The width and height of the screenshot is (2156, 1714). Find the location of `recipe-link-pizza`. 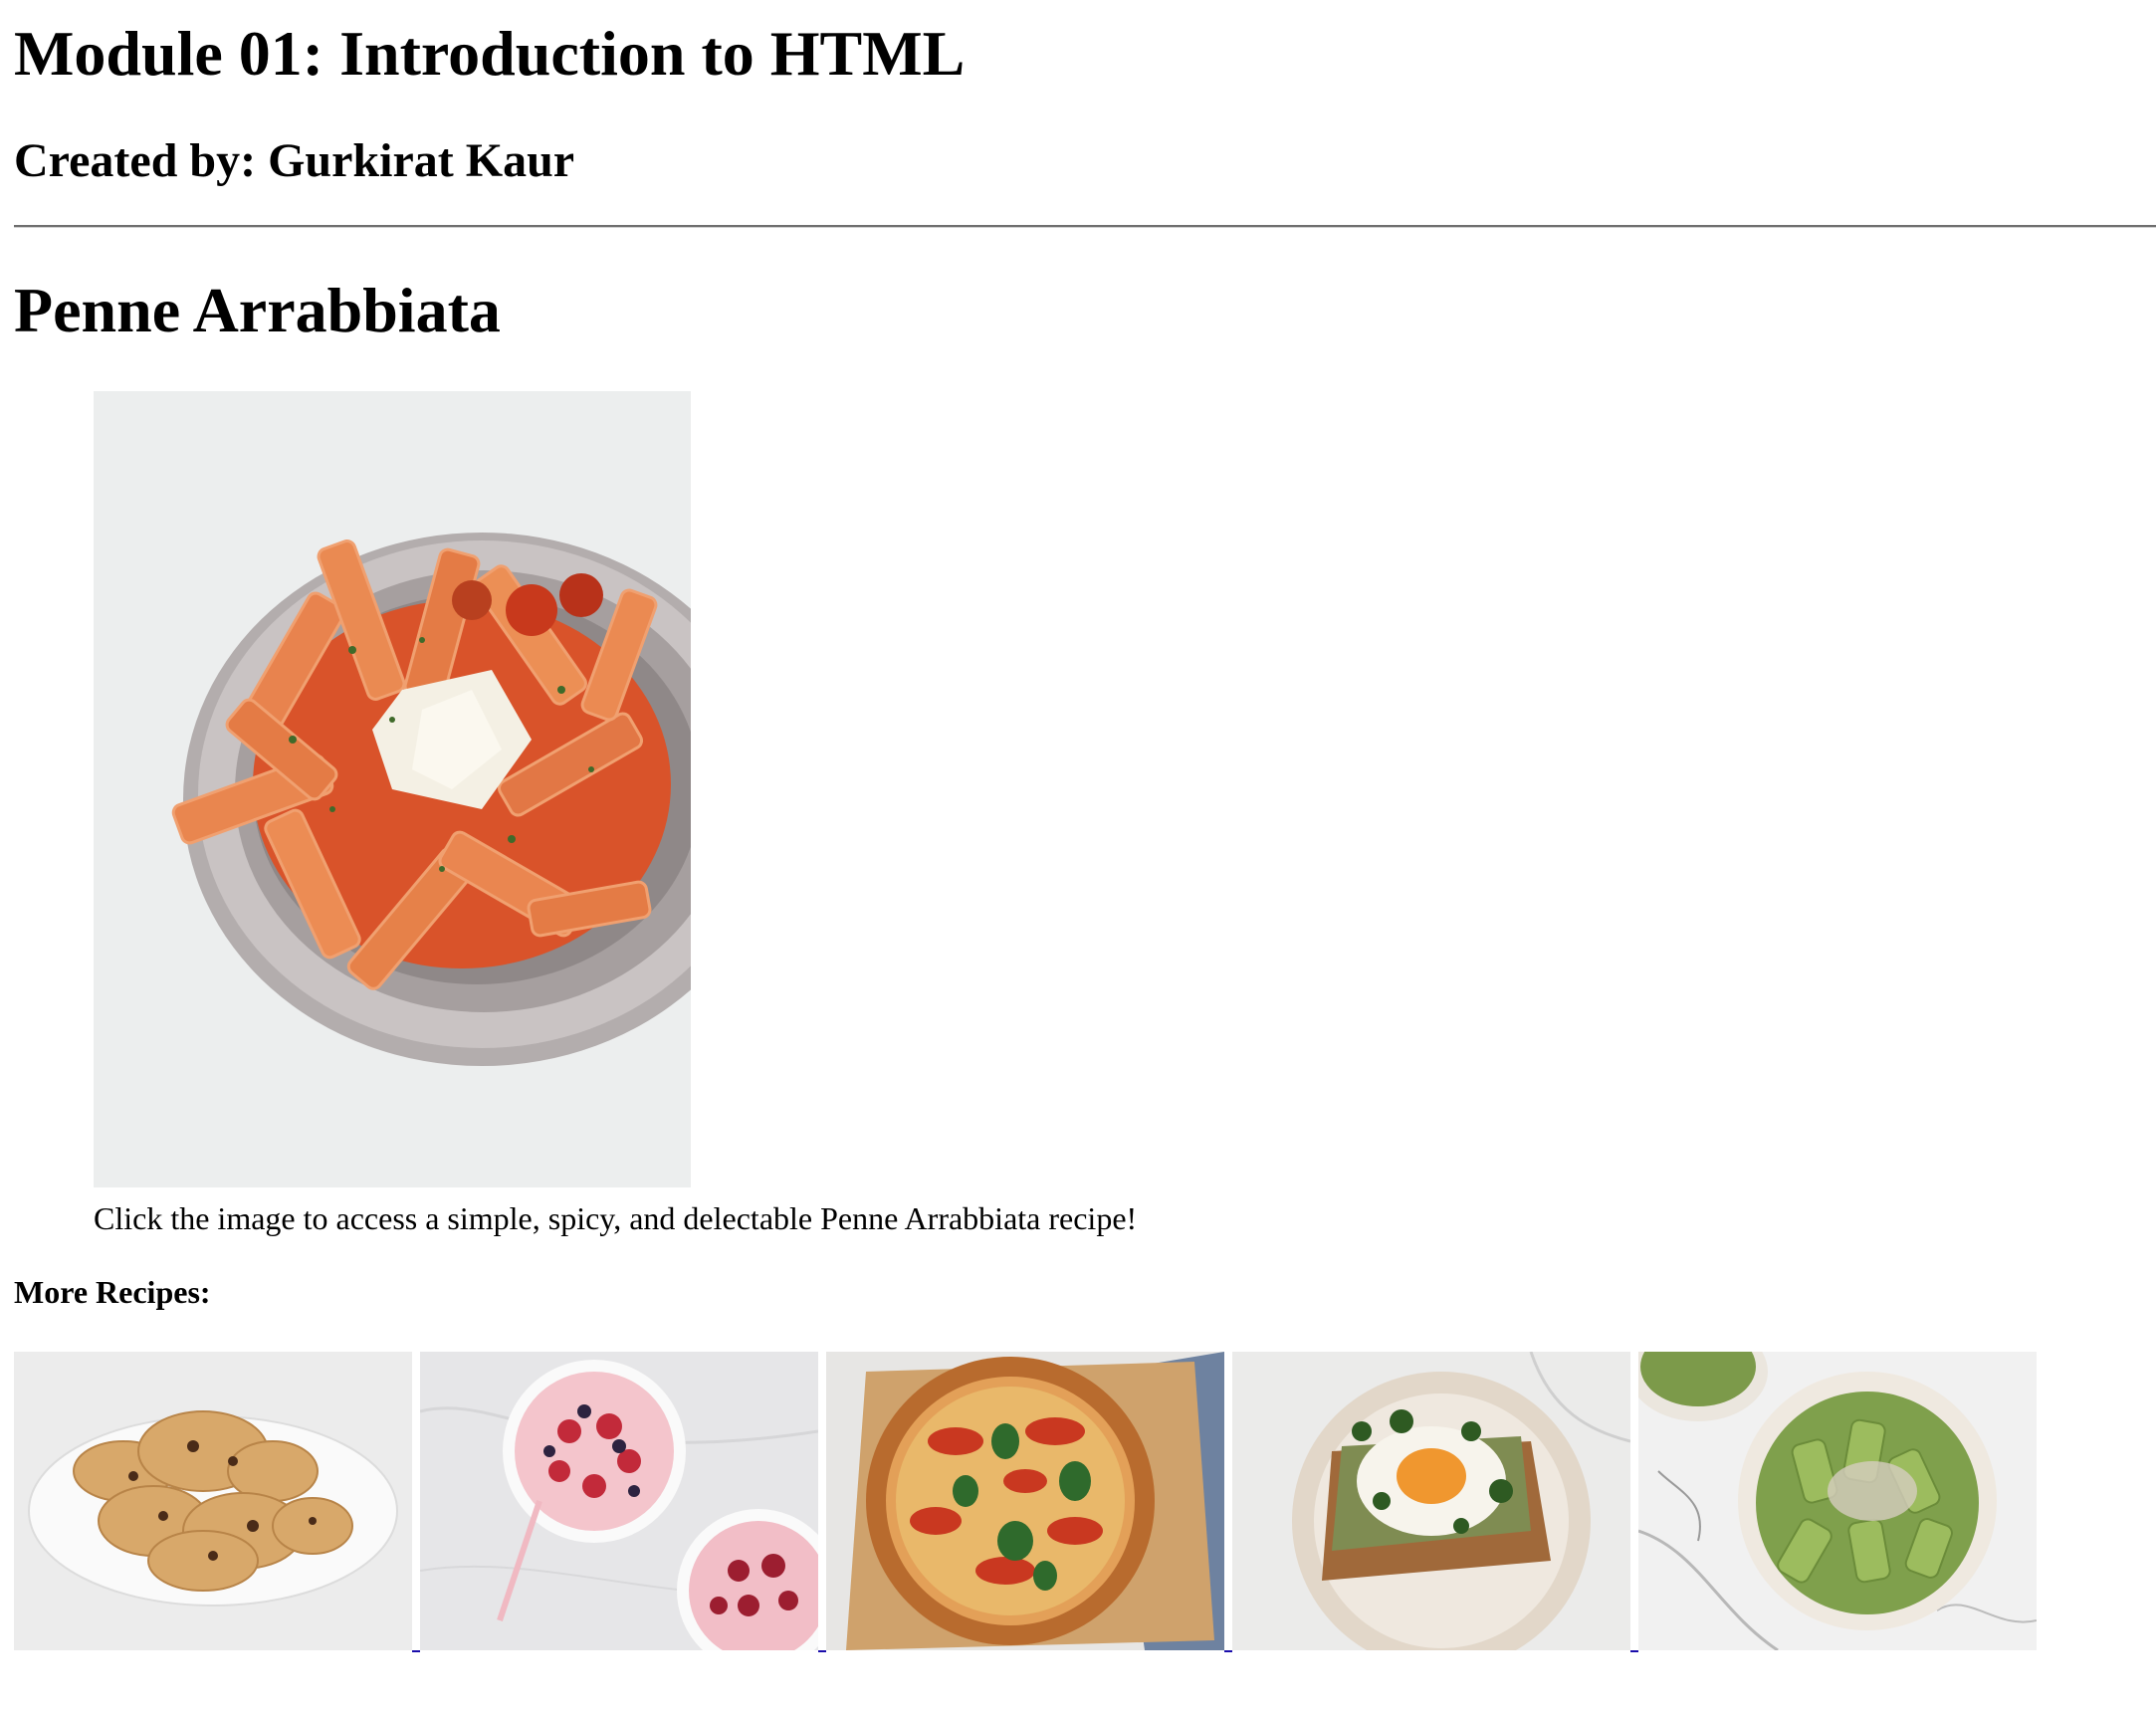

recipe-link-pizza is located at coordinates (1029, 1502).